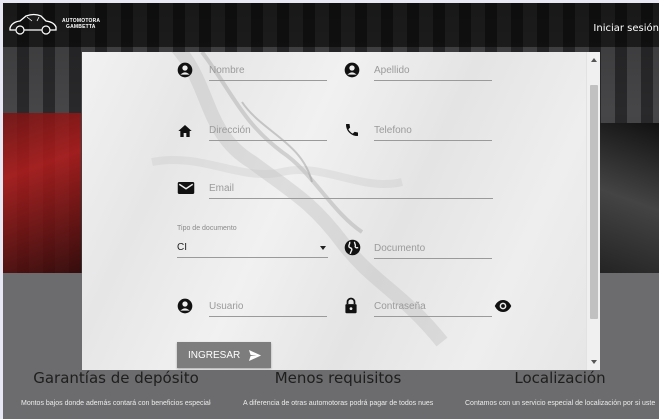  I want to click on modal-scrollbar, so click(593, 211).